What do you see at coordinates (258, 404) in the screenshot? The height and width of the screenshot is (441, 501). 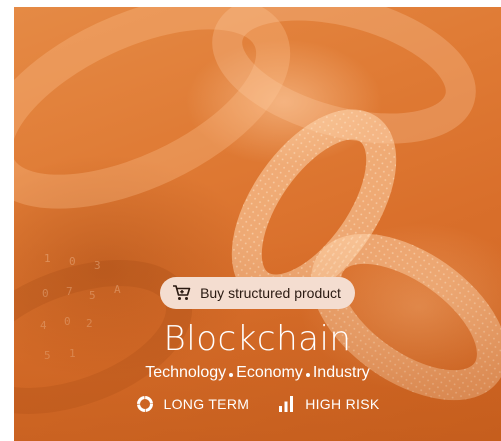 I see `product-meta: LONG TERM HIGH RISK` at bounding box center [258, 404].